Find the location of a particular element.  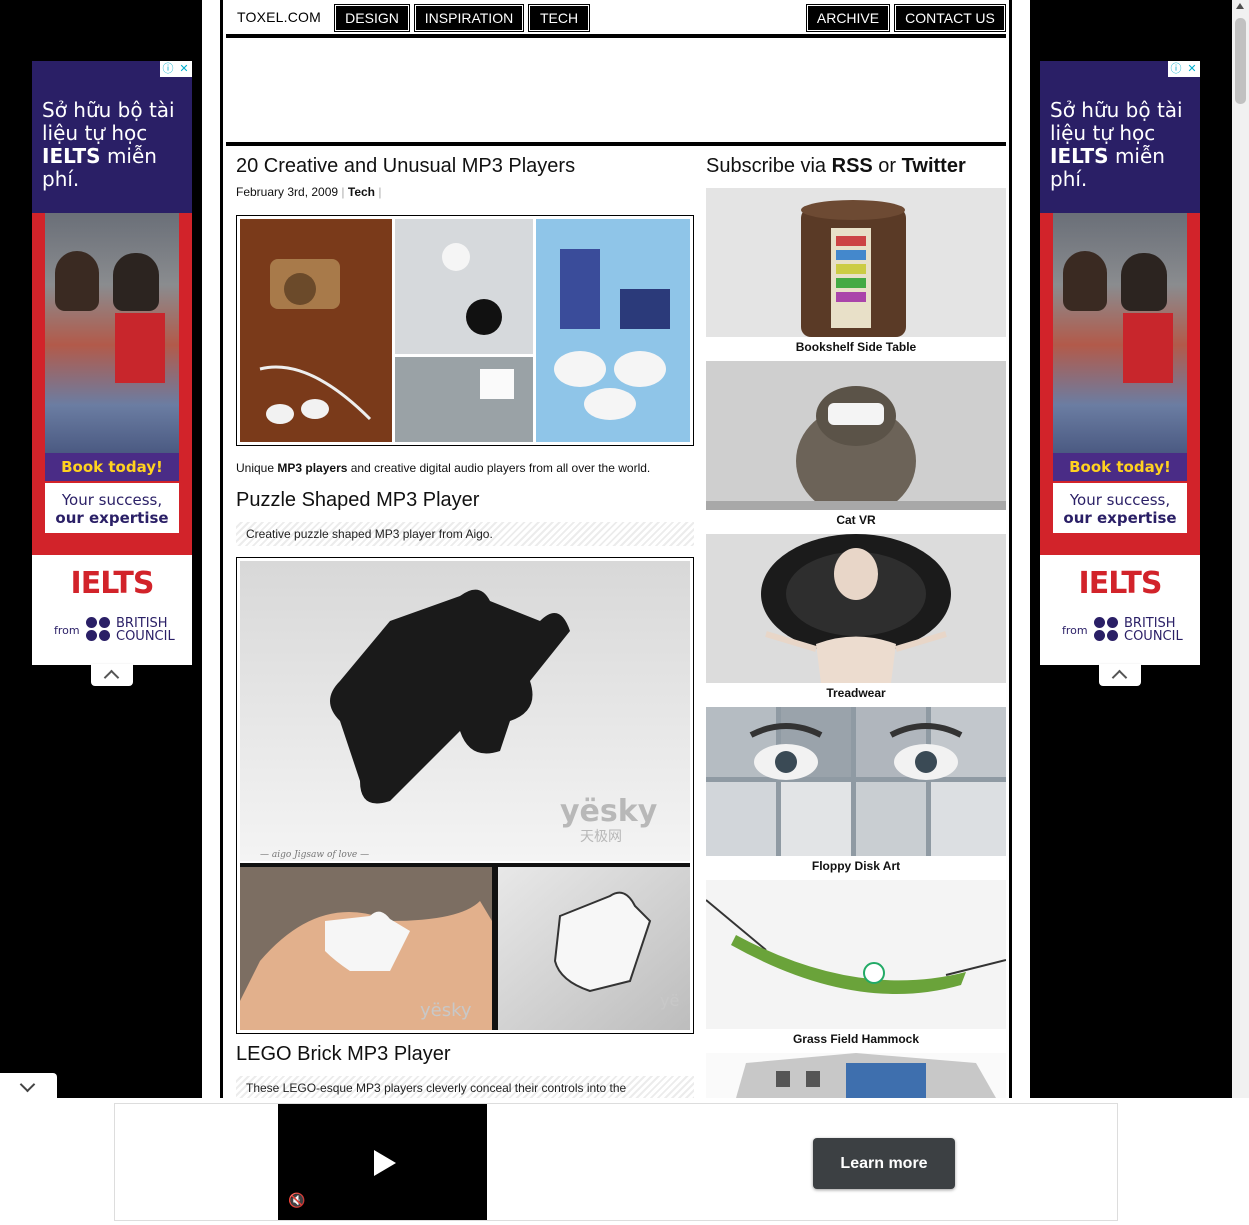

nav-contact-us: CONTACT US is located at coordinates (950, 18).